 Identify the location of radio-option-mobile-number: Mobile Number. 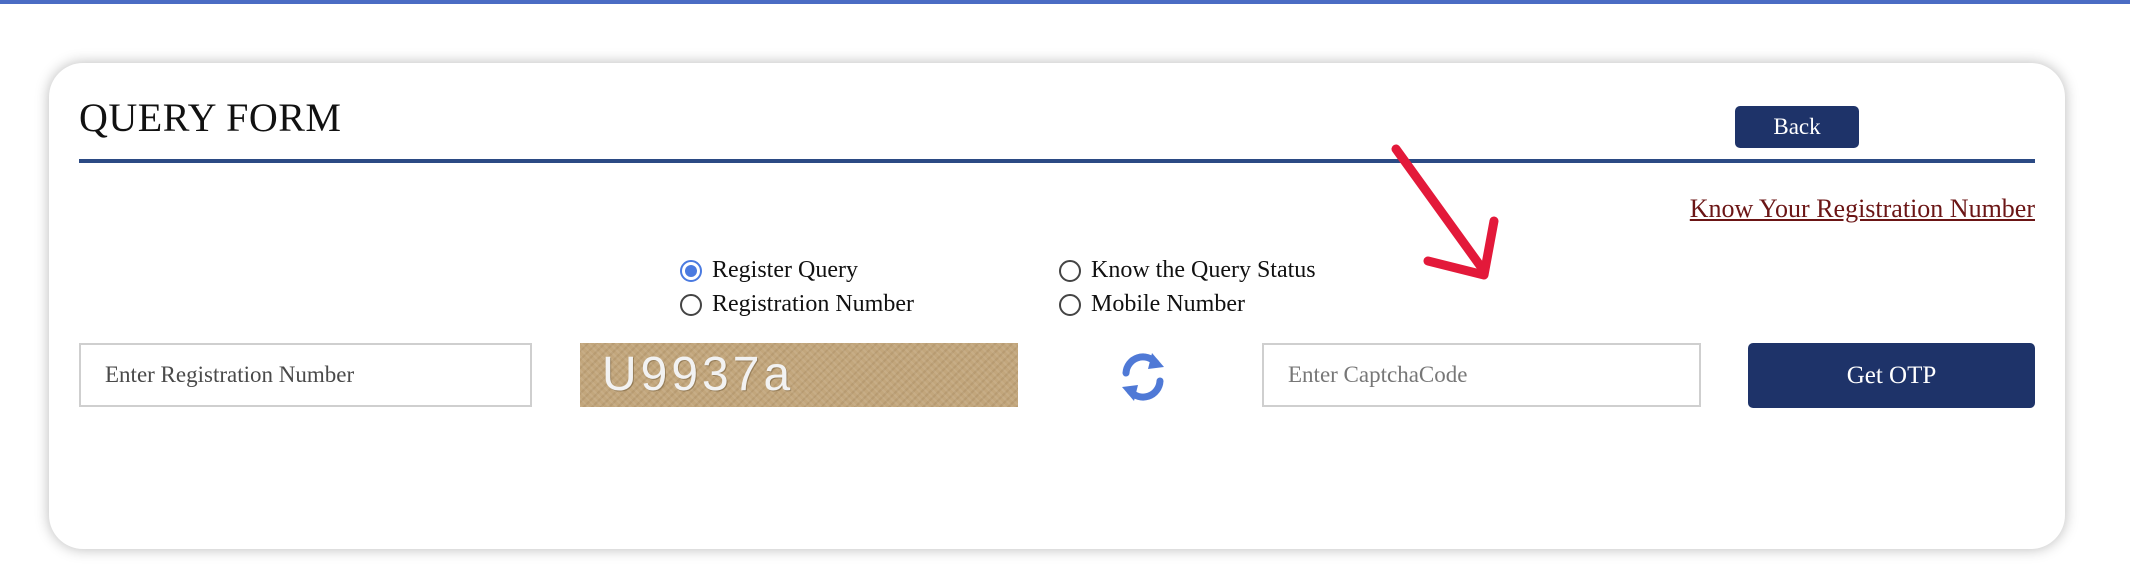
(1152, 304).